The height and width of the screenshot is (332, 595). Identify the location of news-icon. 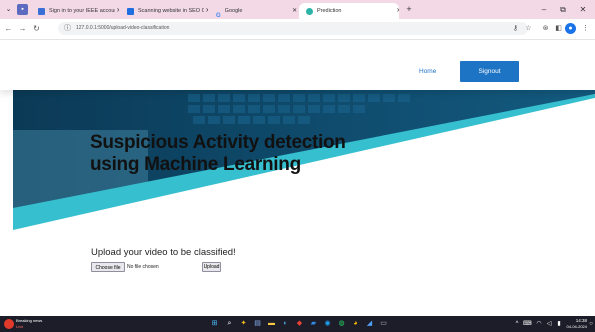
(9, 324).